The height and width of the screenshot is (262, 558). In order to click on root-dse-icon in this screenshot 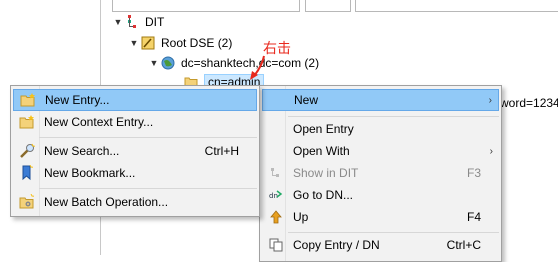, I will do `click(148, 43)`.